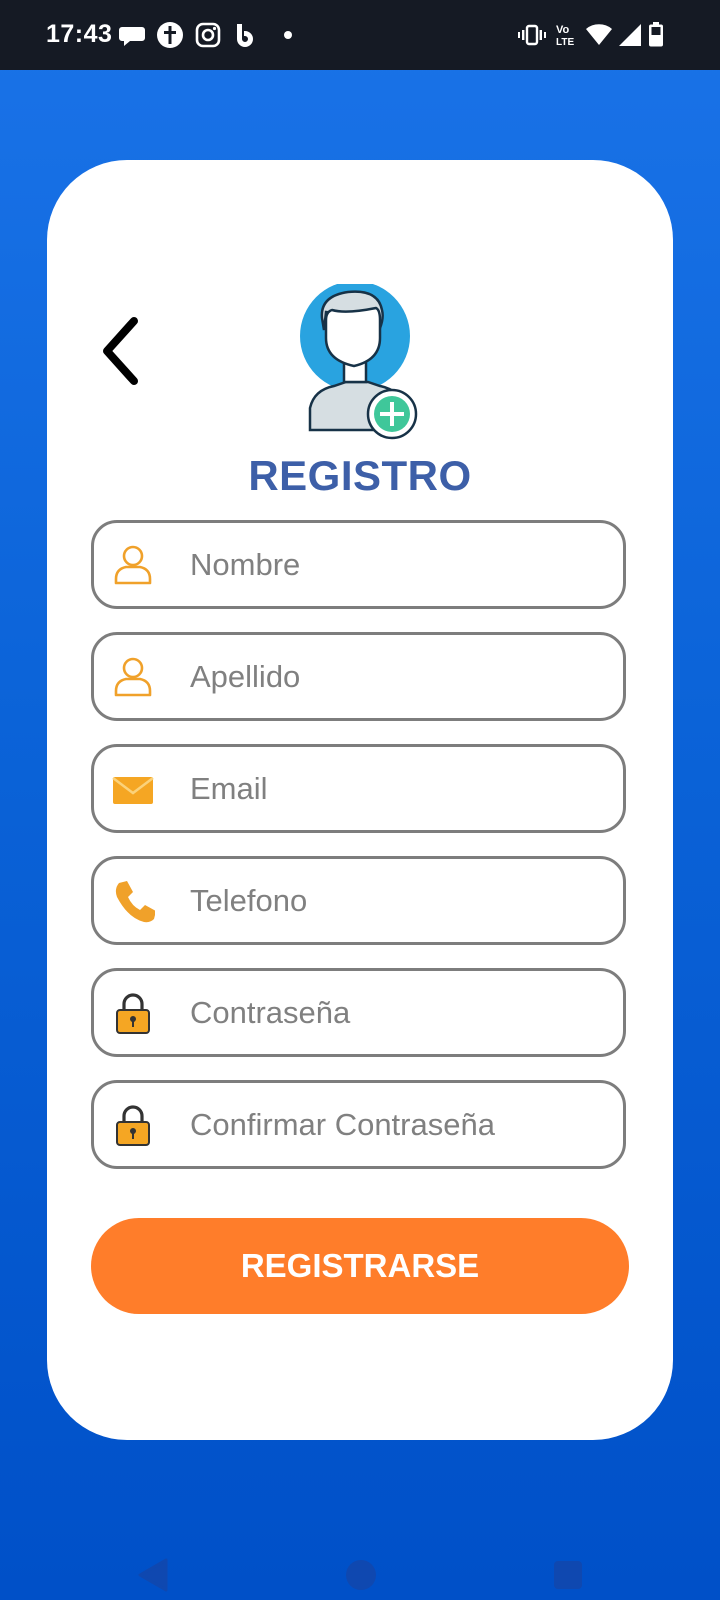 The width and height of the screenshot is (720, 1600). What do you see at coordinates (245, 564) in the screenshot?
I see `nombre-placeholder: Nombre` at bounding box center [245, 564].